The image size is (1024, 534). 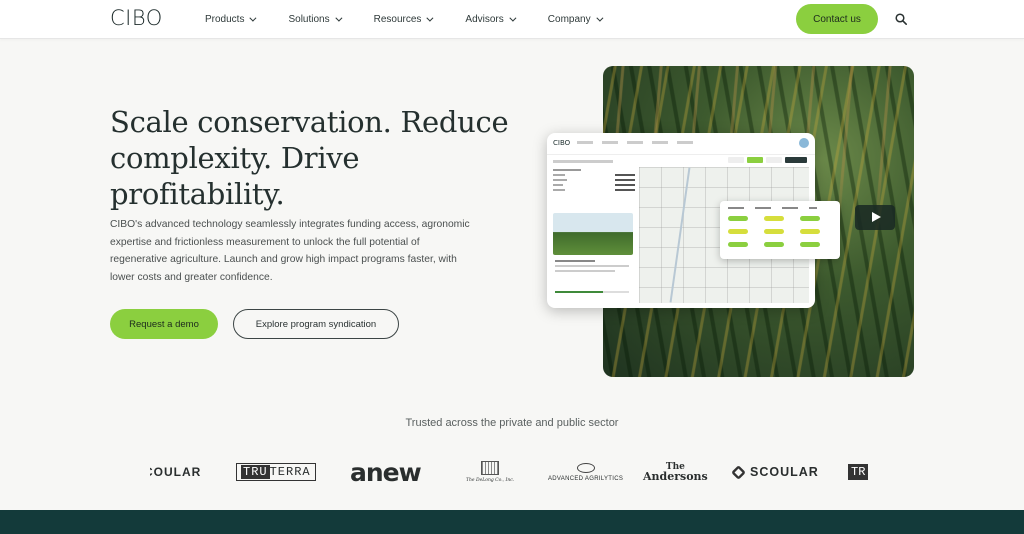 I want to click on explore-syndication-button: Explore program syndication, so click(x=316, y=324).